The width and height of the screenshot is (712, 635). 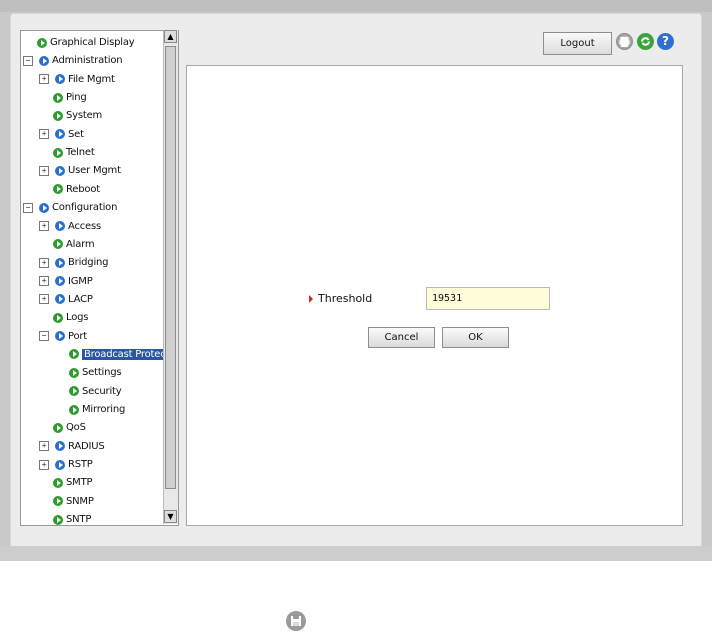 I want to click on cancel-button: Cancel, so click(x=401, y=337).